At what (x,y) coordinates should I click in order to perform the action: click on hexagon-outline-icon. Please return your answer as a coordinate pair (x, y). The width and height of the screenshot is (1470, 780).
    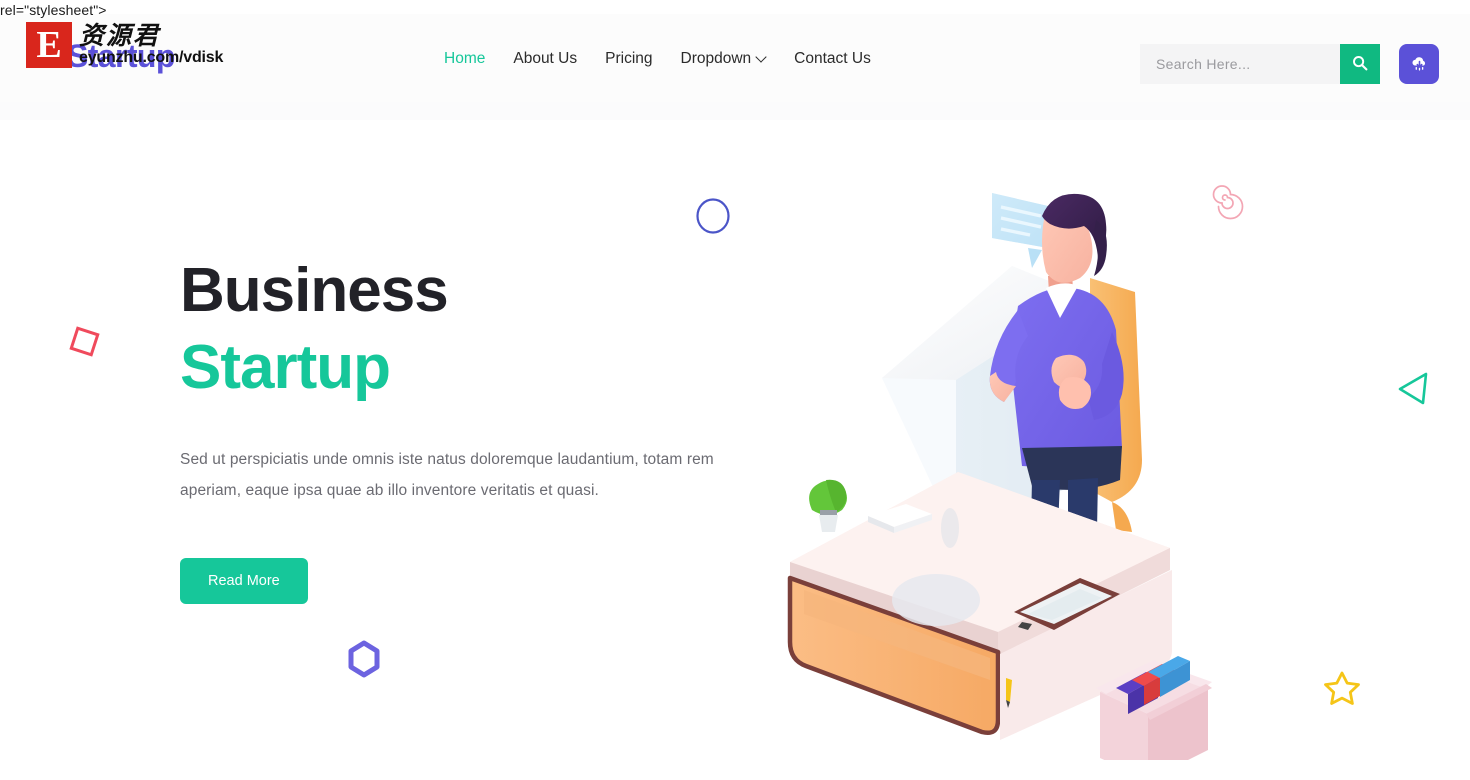
    Looking at the image, I should click on (364, 661).